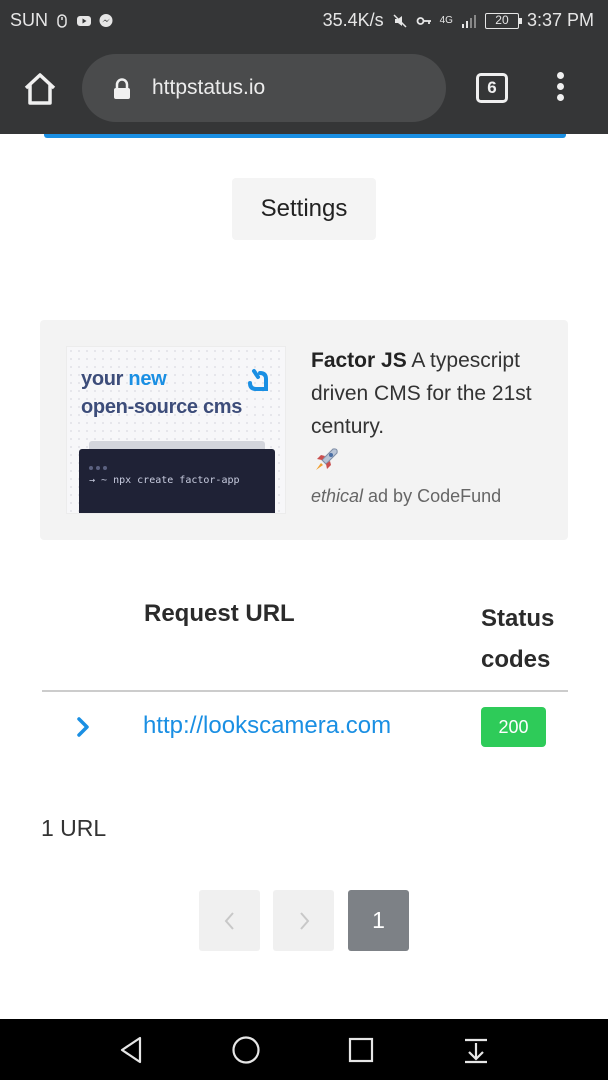 This screenshot has height=1080, width=608. What do you see at coordinates (468, 21) in the screenshot?
I see `signal-icon` at bounding box center [468, 21].